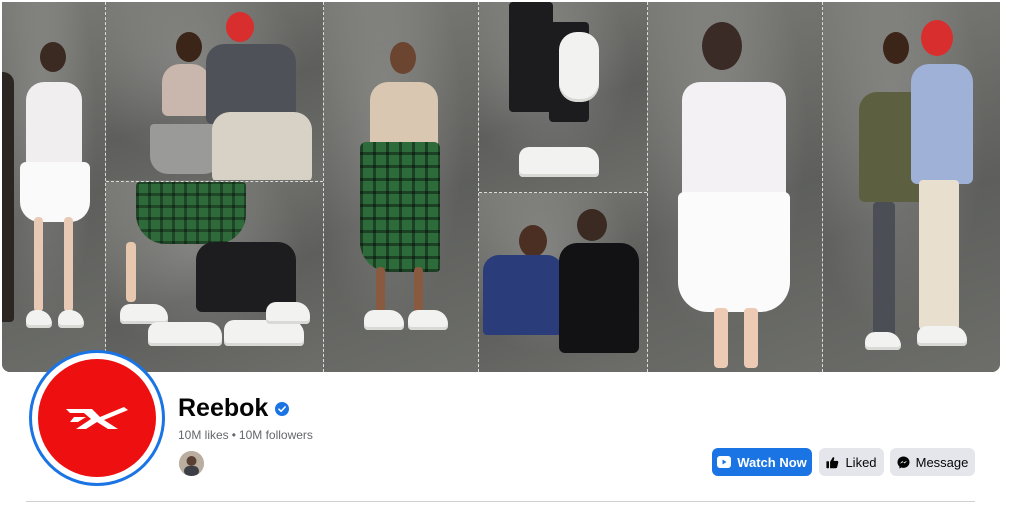 This screenshot has width=1010, height=507. I want to click on profile-picture-ring, so click(97, 418).